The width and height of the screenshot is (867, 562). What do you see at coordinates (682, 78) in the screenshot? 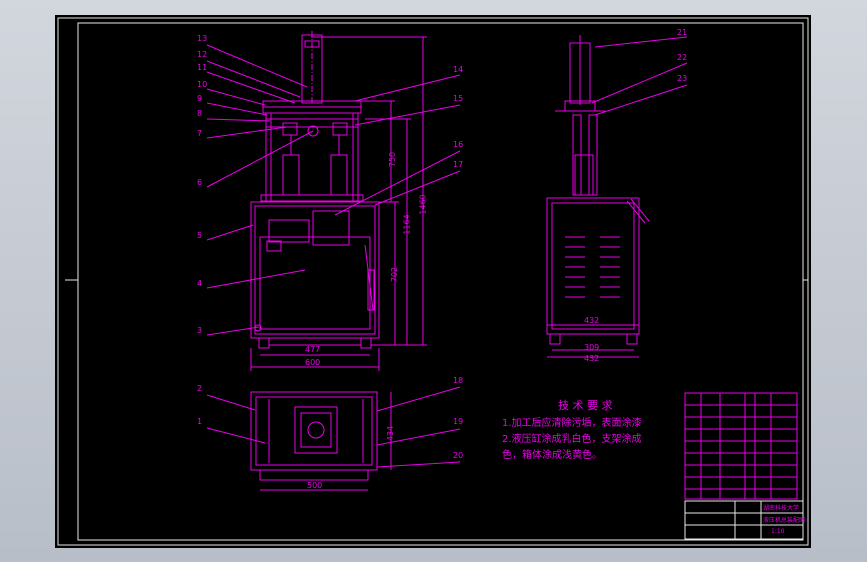
I see `part-label: 23` at bounding box center [682, 78].